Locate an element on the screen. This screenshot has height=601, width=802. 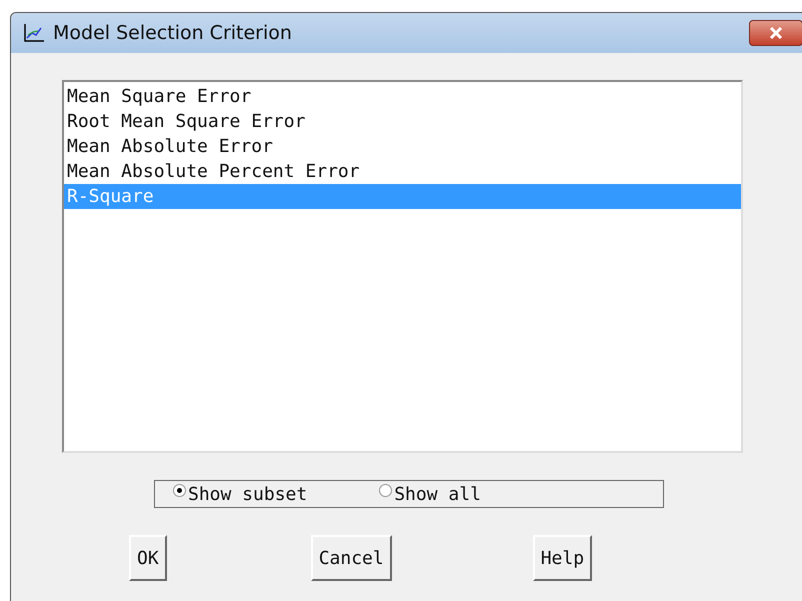
list-item: Root Mean Square Error is located at coordinates (402, 121).